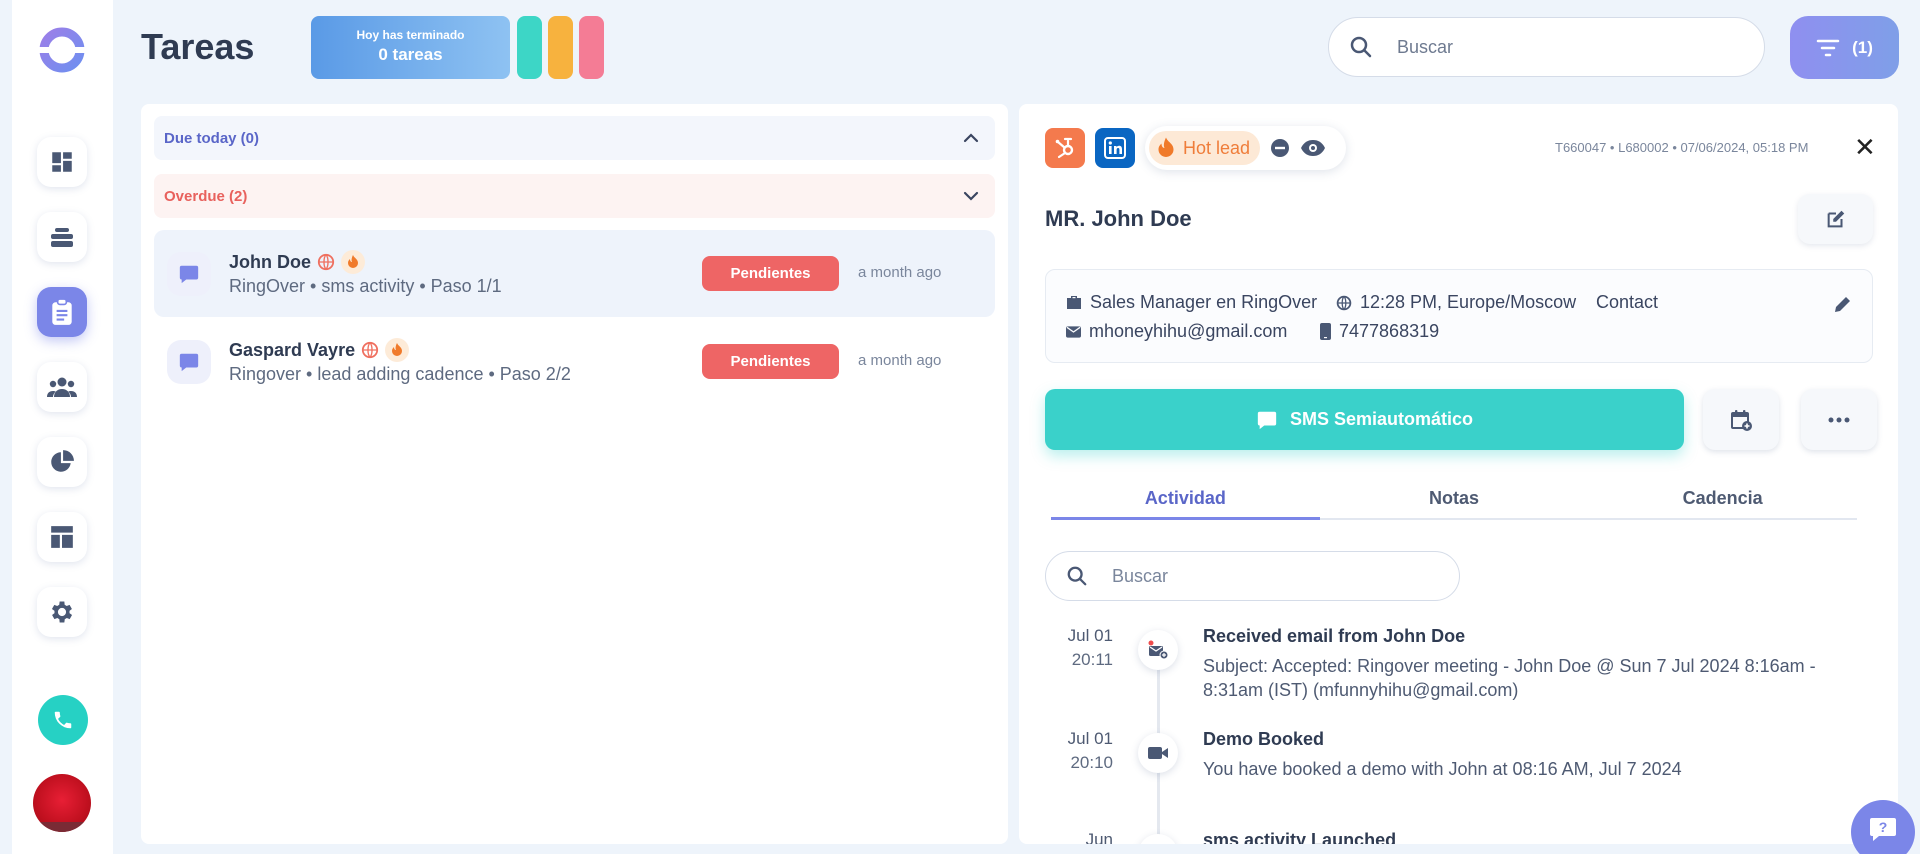 This screenshot has width=1920, height=854. I want to click on chat-icon, so click(1267, 420).